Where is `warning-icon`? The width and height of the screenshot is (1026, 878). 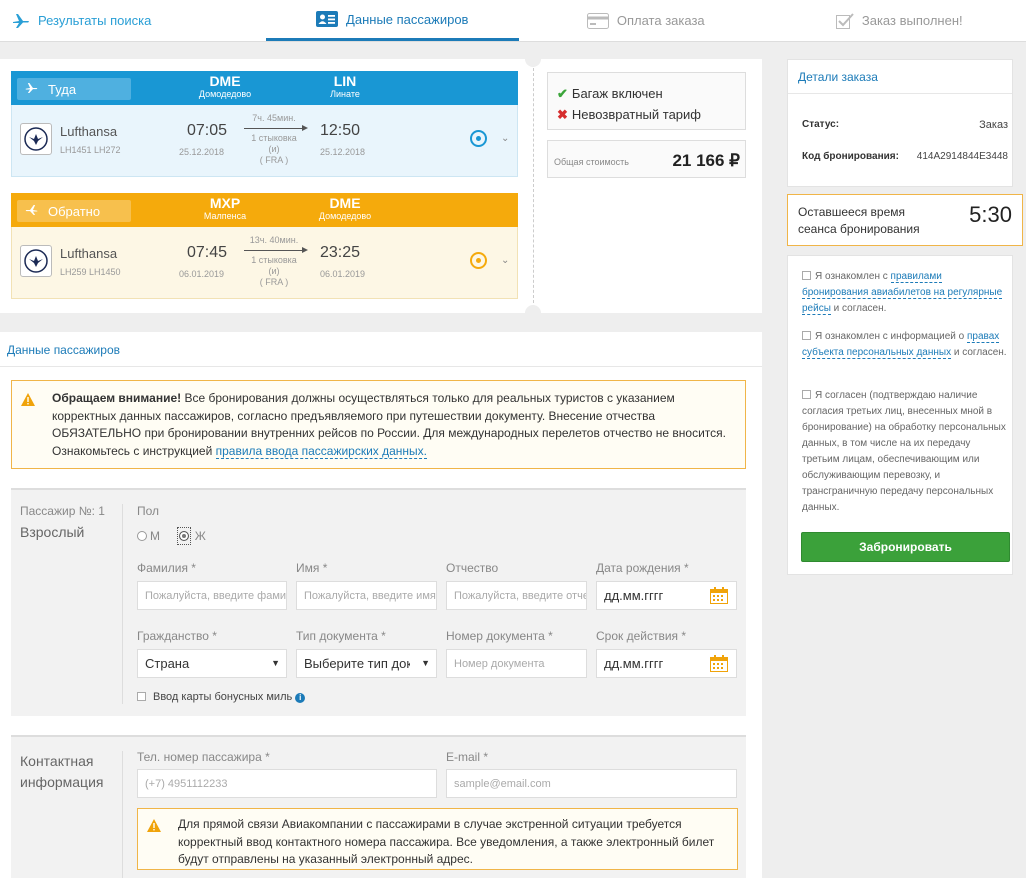
warning-icon is located at coordinates (28, 402).